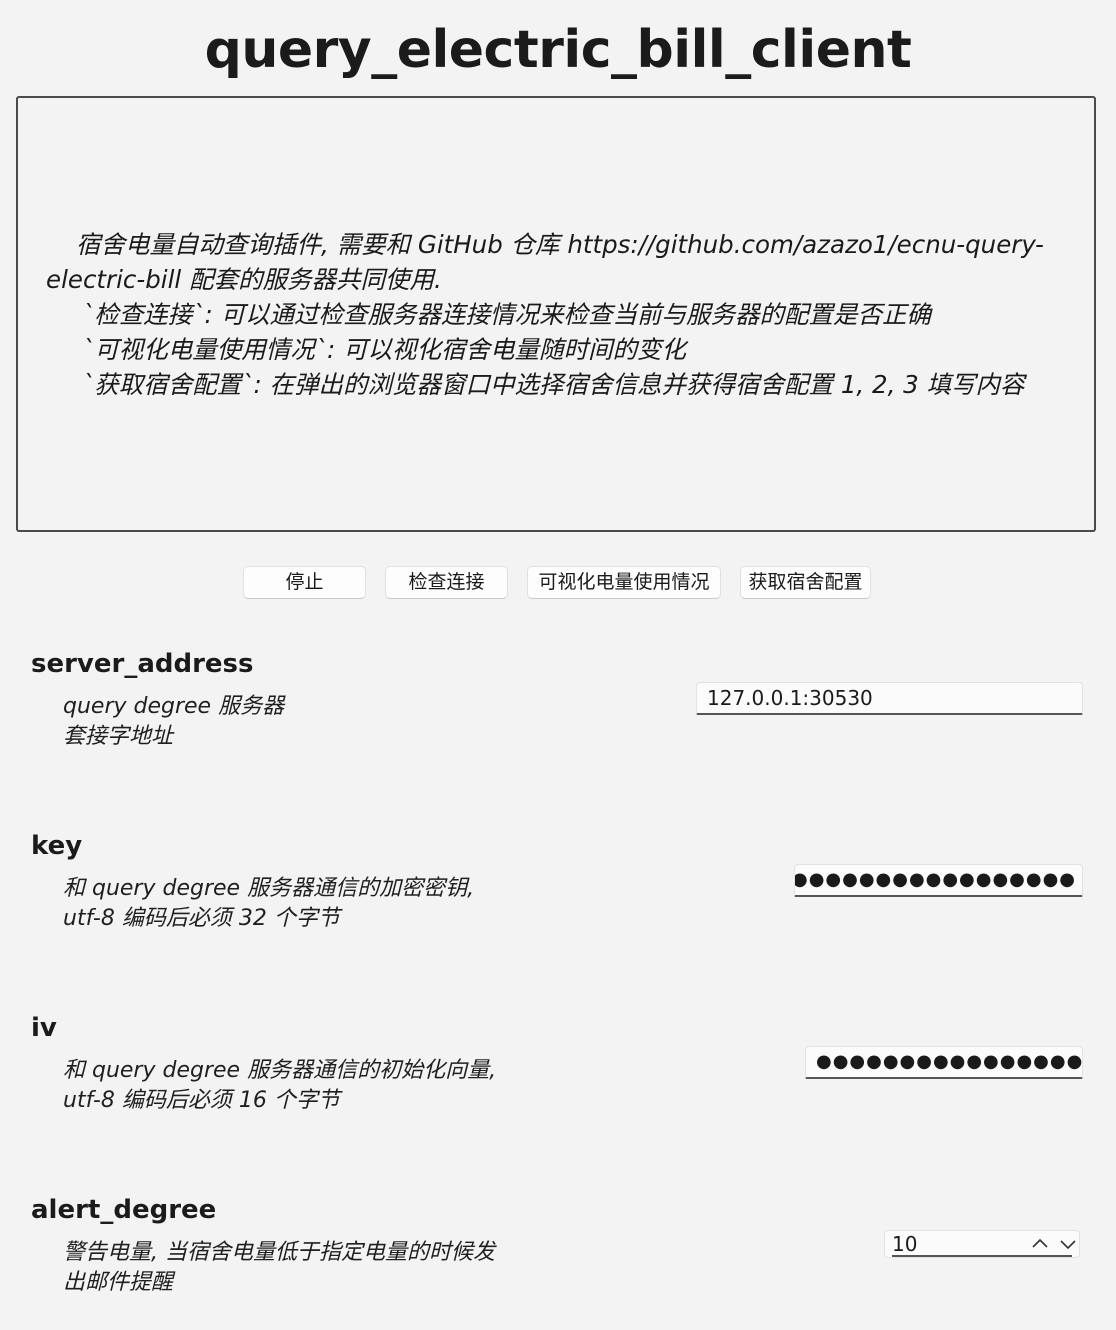 Image resolution: width=1116 pixels, height=1330 pixels. I want to click on key-password-input: ●●●●●●●●●●●●●●●●●●●●●, so click(938, 880).